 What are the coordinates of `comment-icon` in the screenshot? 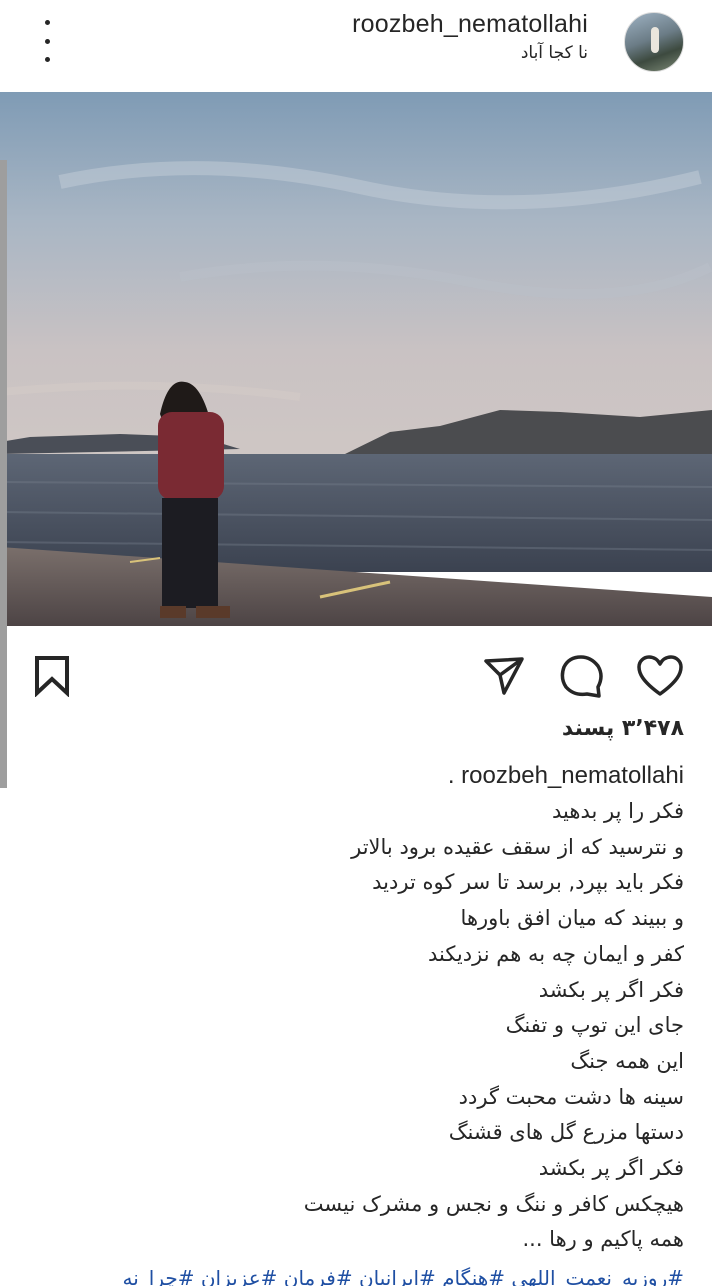 It's located at (582, 676).